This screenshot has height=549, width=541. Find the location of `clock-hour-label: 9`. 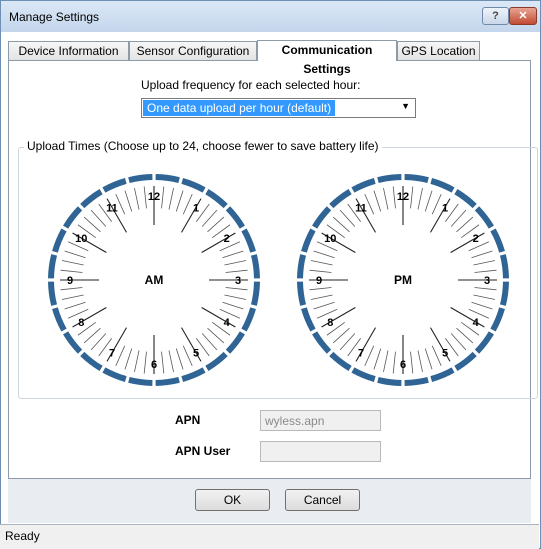

clock-hour-label: 9 is located at coordinates (70, 281).